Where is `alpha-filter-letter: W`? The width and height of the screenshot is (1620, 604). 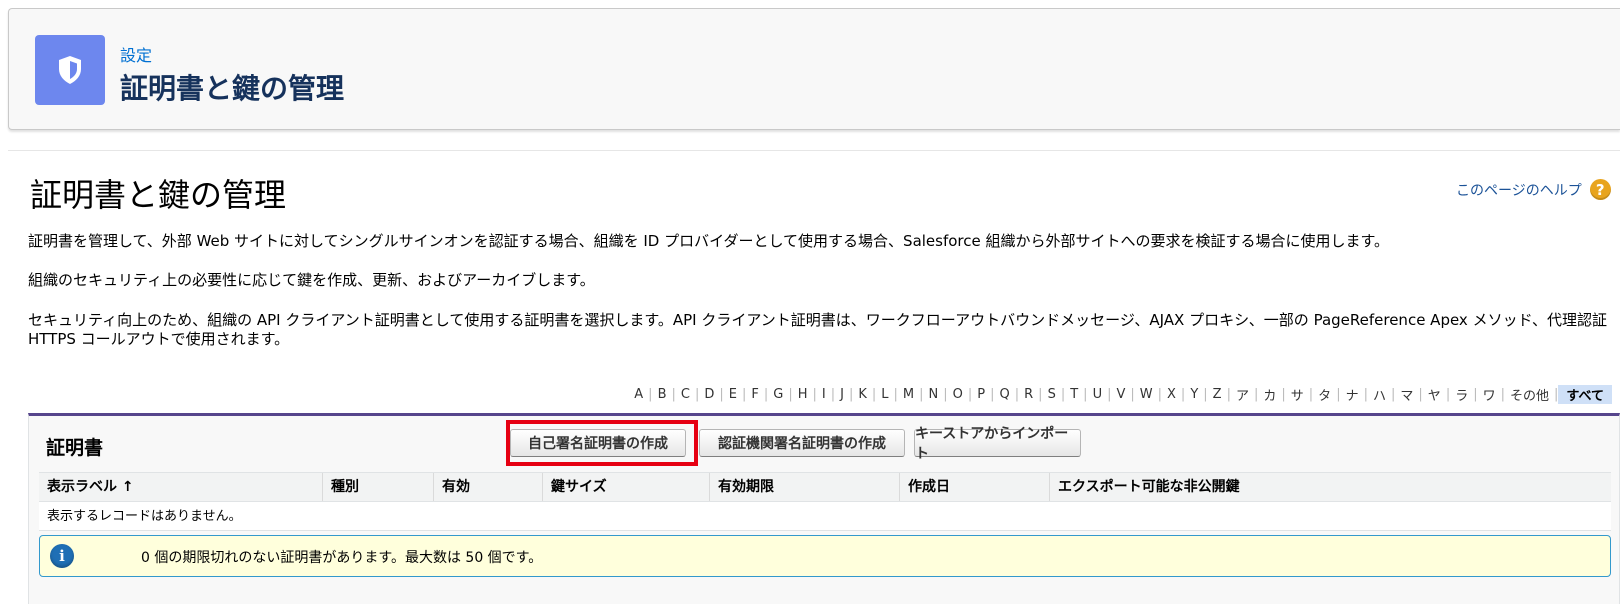 alpha-filter-letter: W is located at coordinates (1146, 394).